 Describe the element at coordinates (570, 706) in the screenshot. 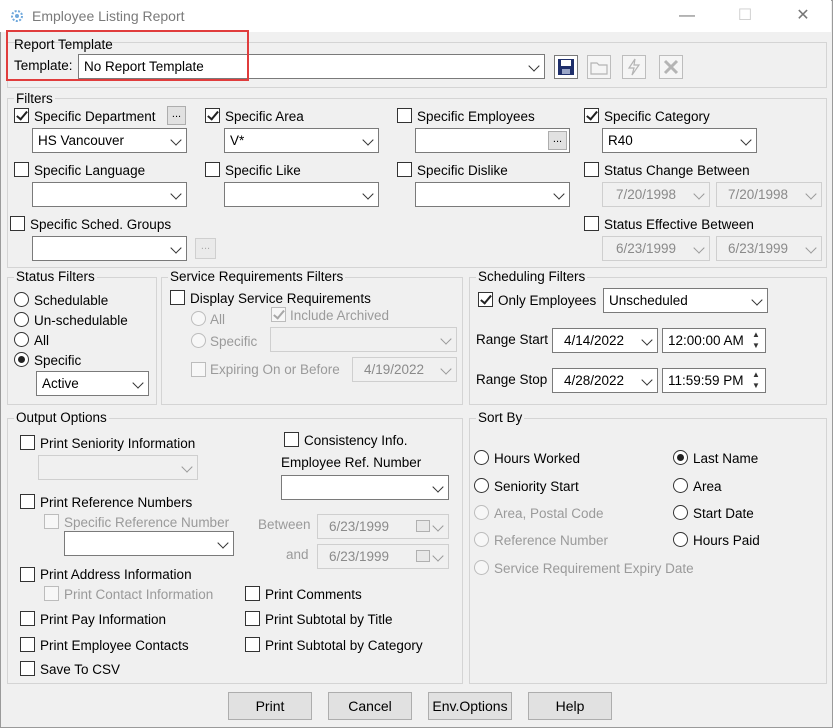

I see `help-button: Help` at that location.